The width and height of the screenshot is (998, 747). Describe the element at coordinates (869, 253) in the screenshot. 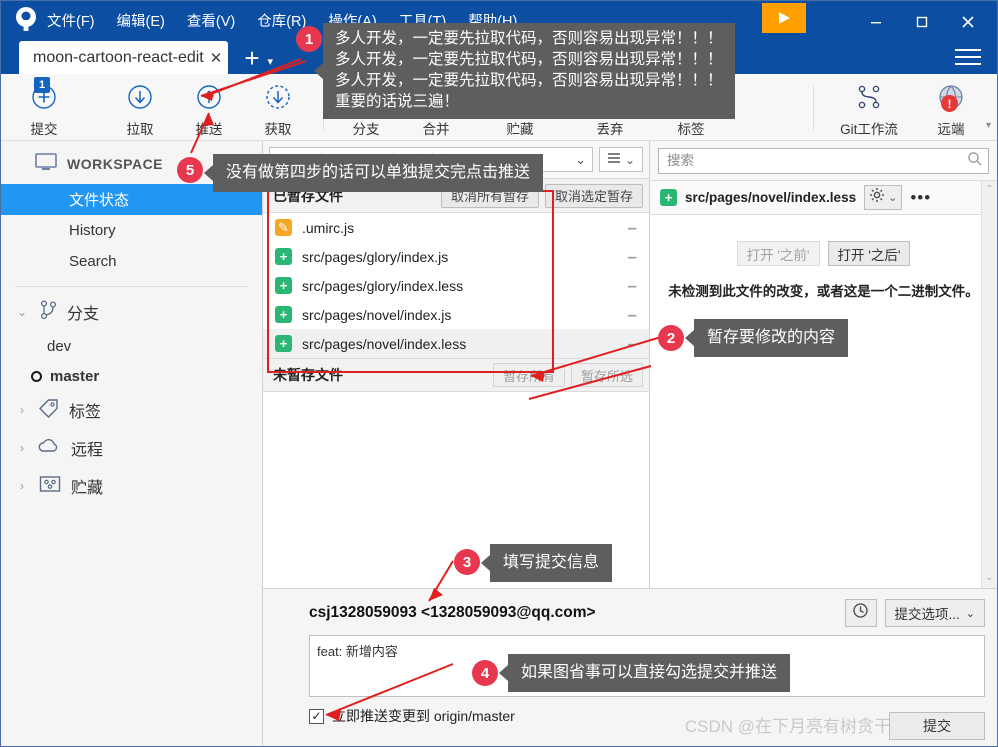

I see `open-after-button: 打开 '之后'` at that location.